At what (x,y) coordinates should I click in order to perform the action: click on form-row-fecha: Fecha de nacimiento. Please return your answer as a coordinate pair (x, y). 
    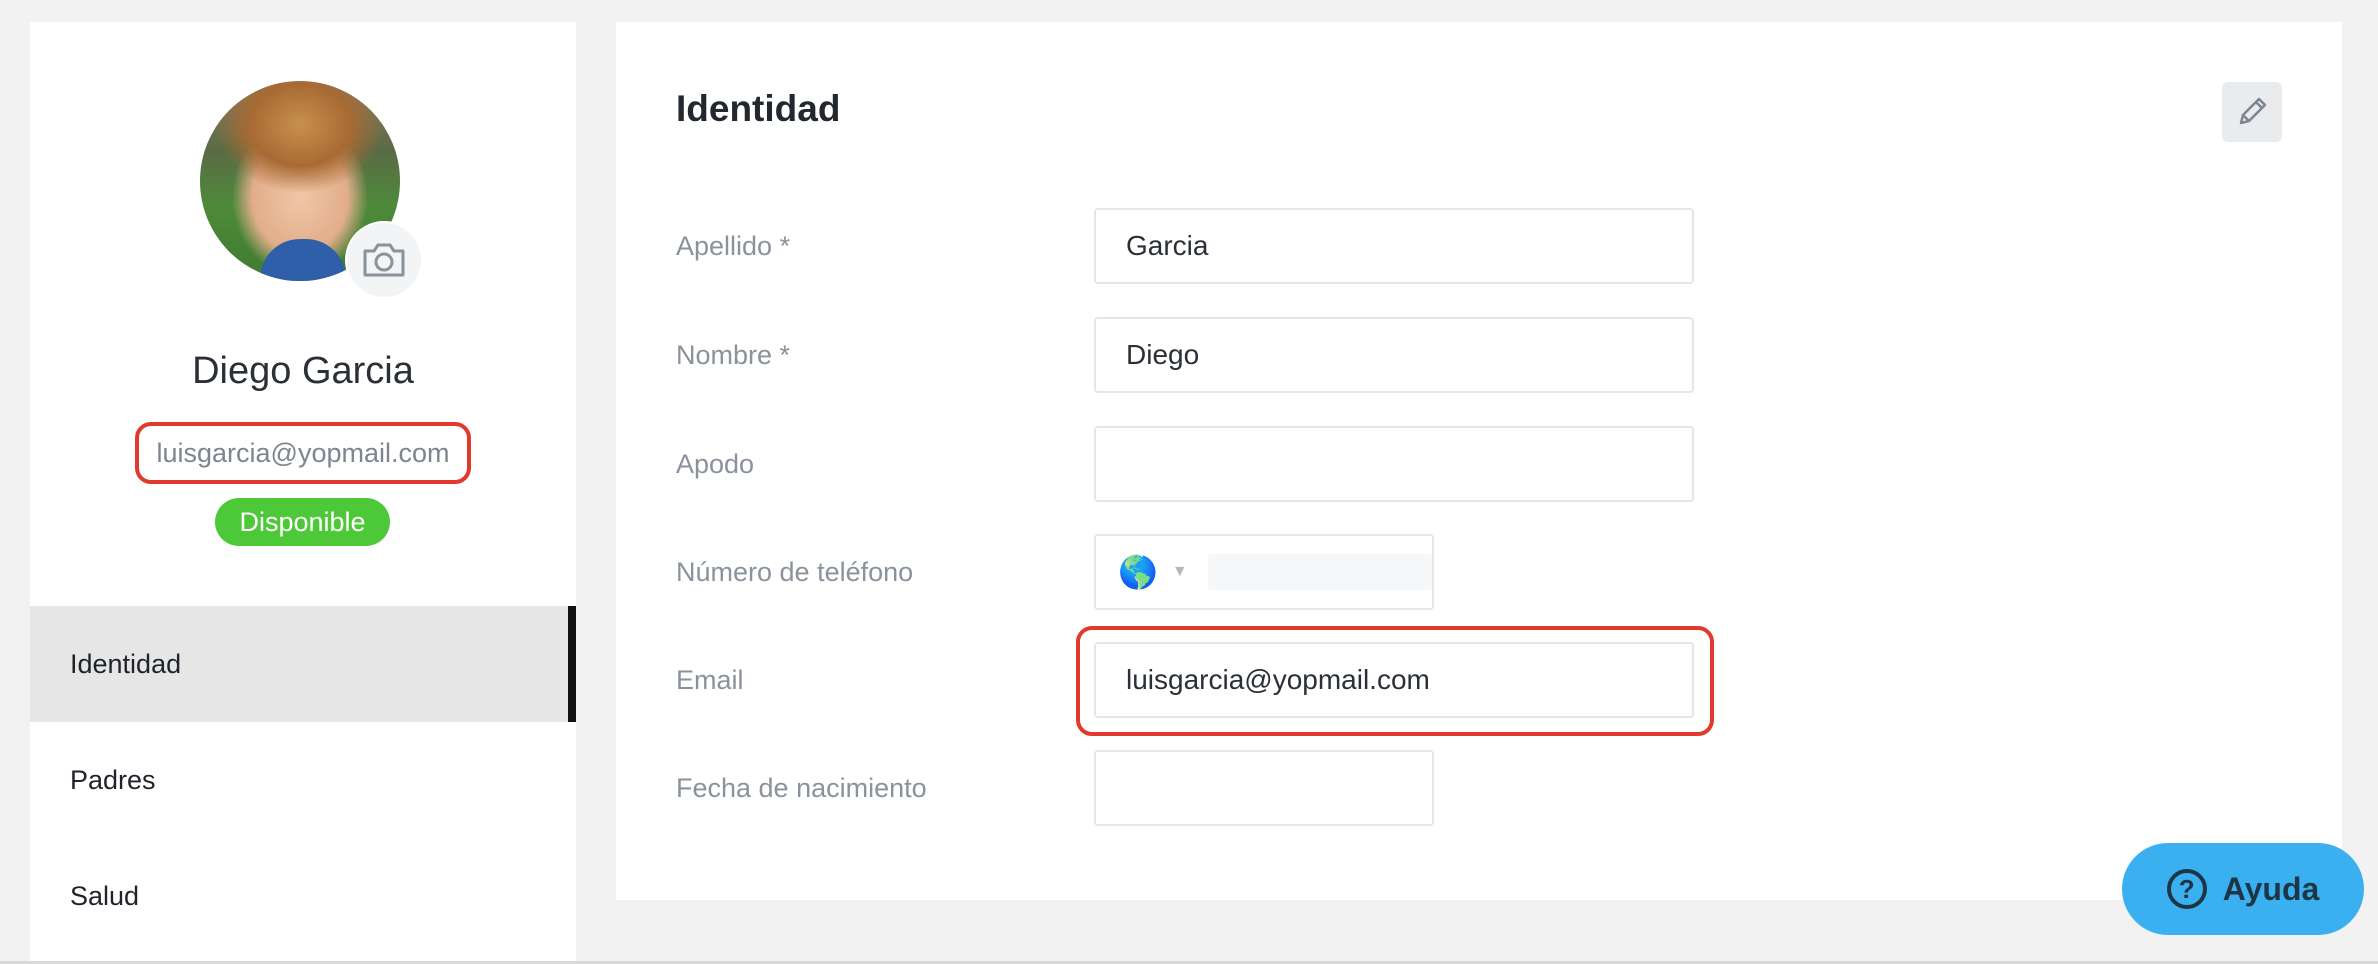
    Looking at the image, I should click on (1479, 788).